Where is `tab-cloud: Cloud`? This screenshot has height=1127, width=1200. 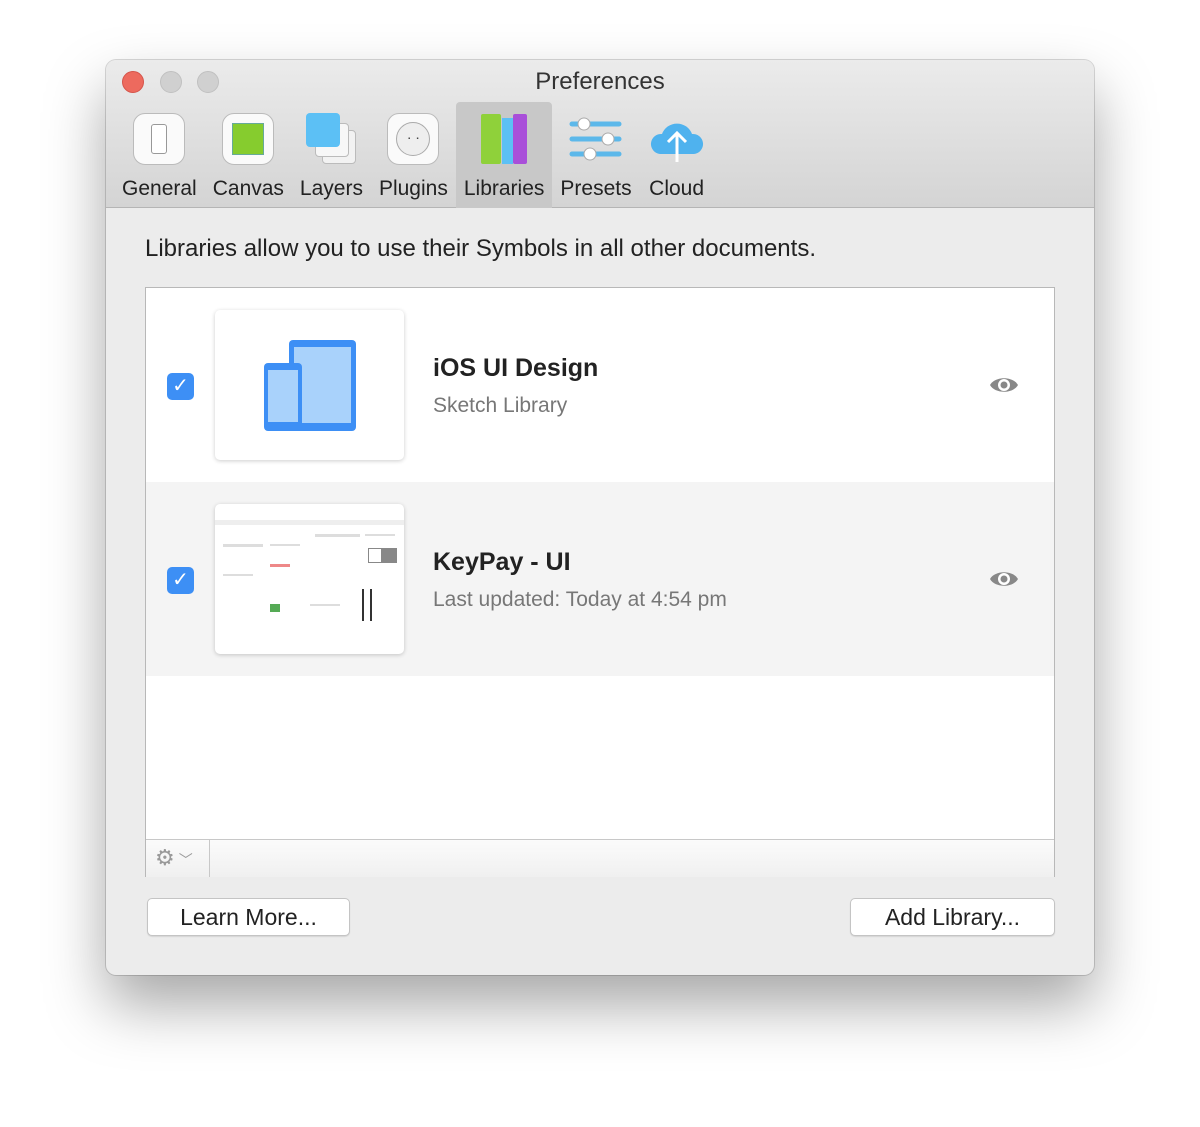 tab-cloud: Cloud is located at coordinates (677, 155).